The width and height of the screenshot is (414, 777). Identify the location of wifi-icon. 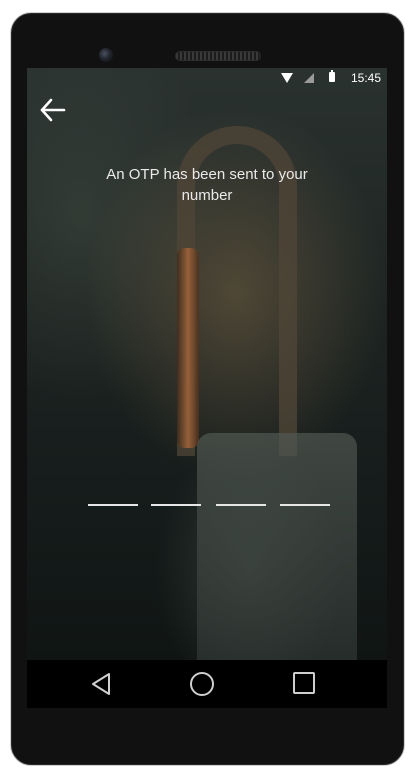
(287, 78).